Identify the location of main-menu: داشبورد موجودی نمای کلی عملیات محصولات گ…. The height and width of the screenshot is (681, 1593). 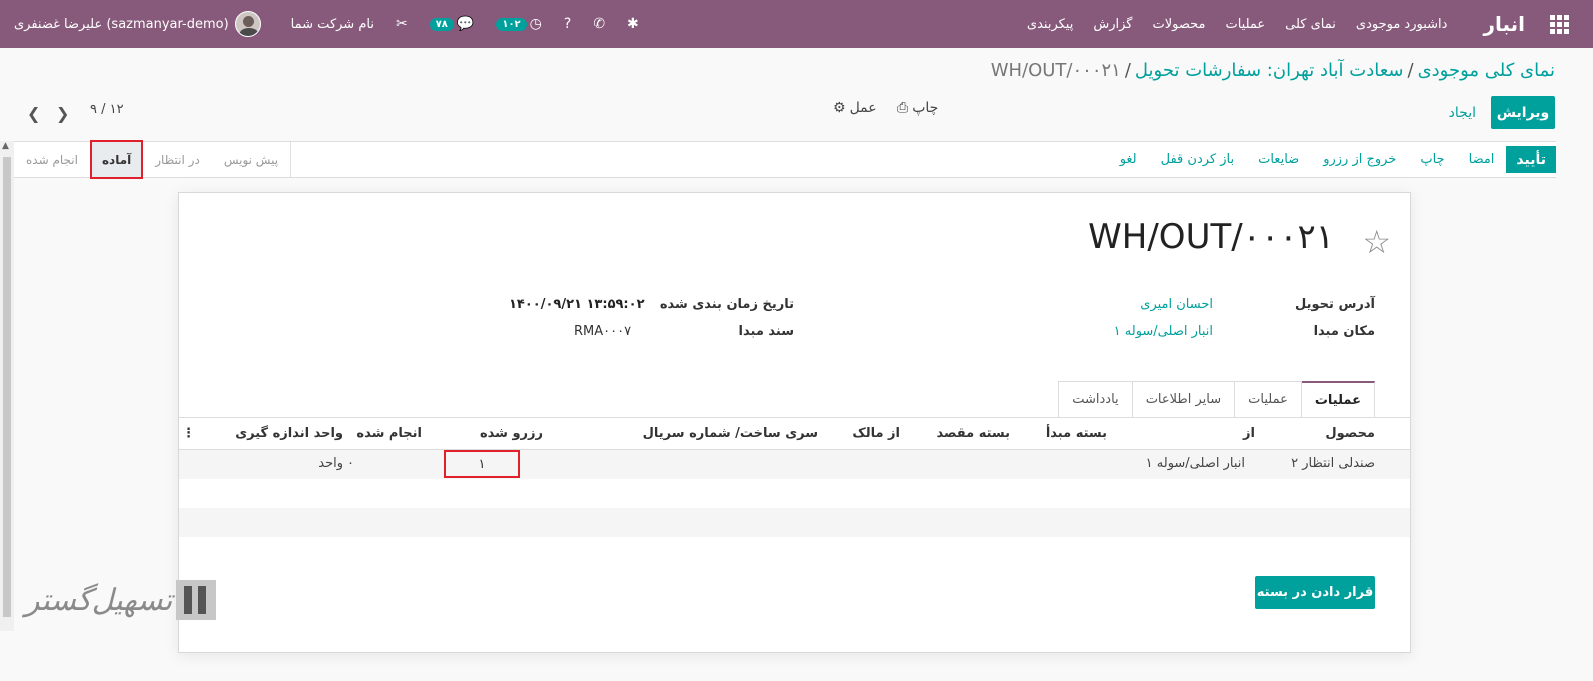
(1237, 24).